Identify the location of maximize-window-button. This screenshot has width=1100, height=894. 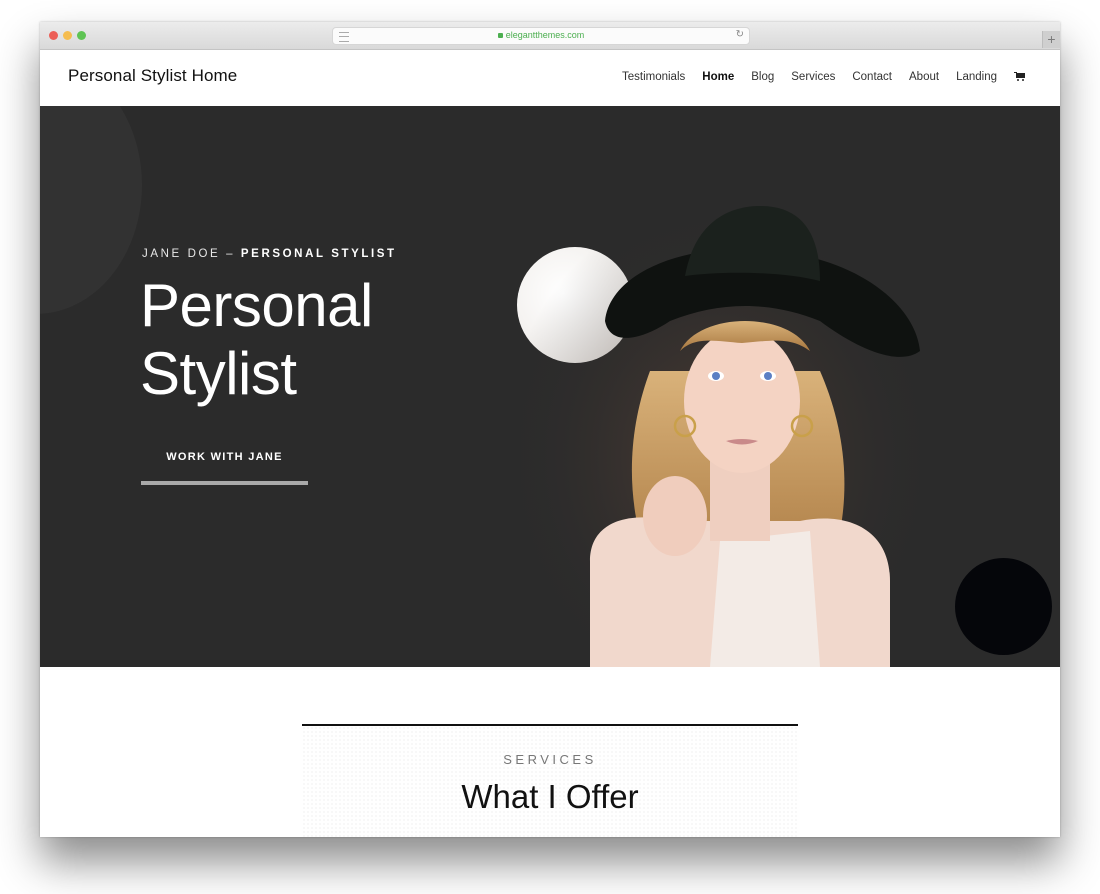
(81, 35).